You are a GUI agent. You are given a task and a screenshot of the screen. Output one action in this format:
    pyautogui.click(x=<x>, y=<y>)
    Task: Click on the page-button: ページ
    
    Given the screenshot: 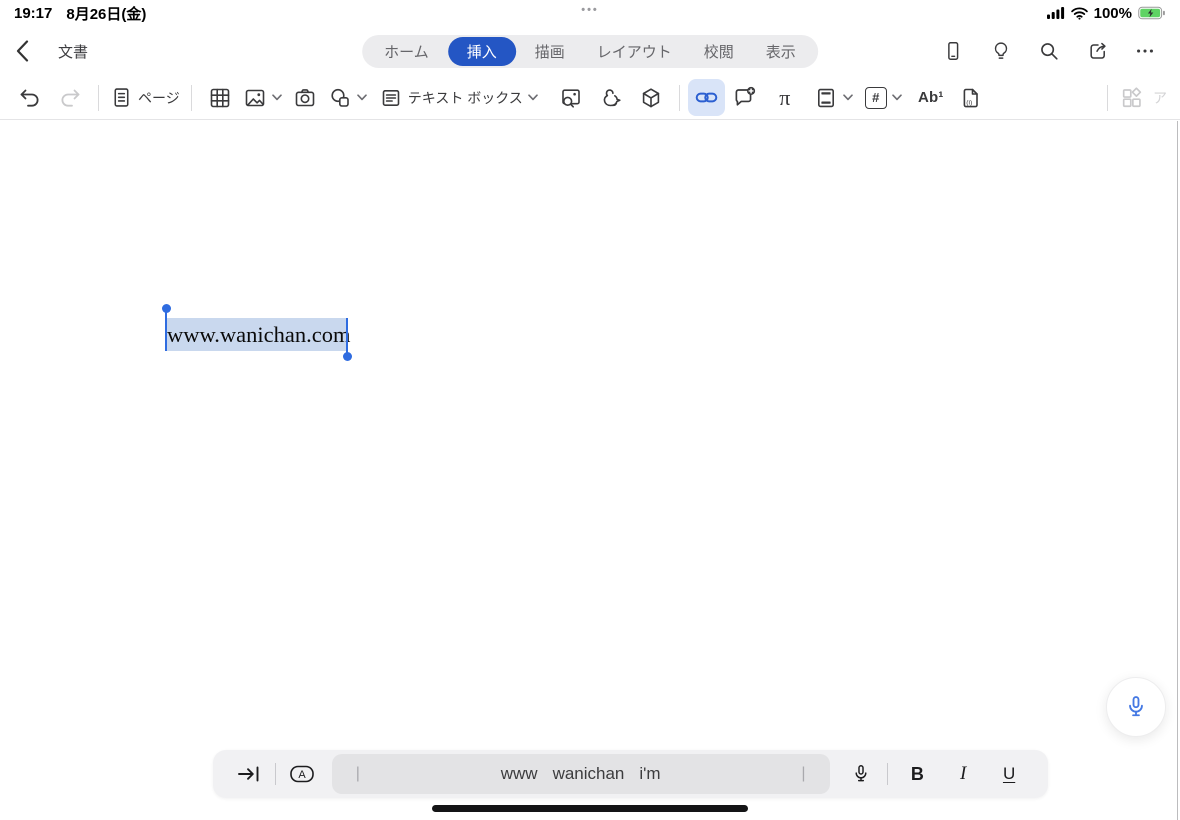 What is the action you would take?
    pyautogui.click(x=145, y=98)
    